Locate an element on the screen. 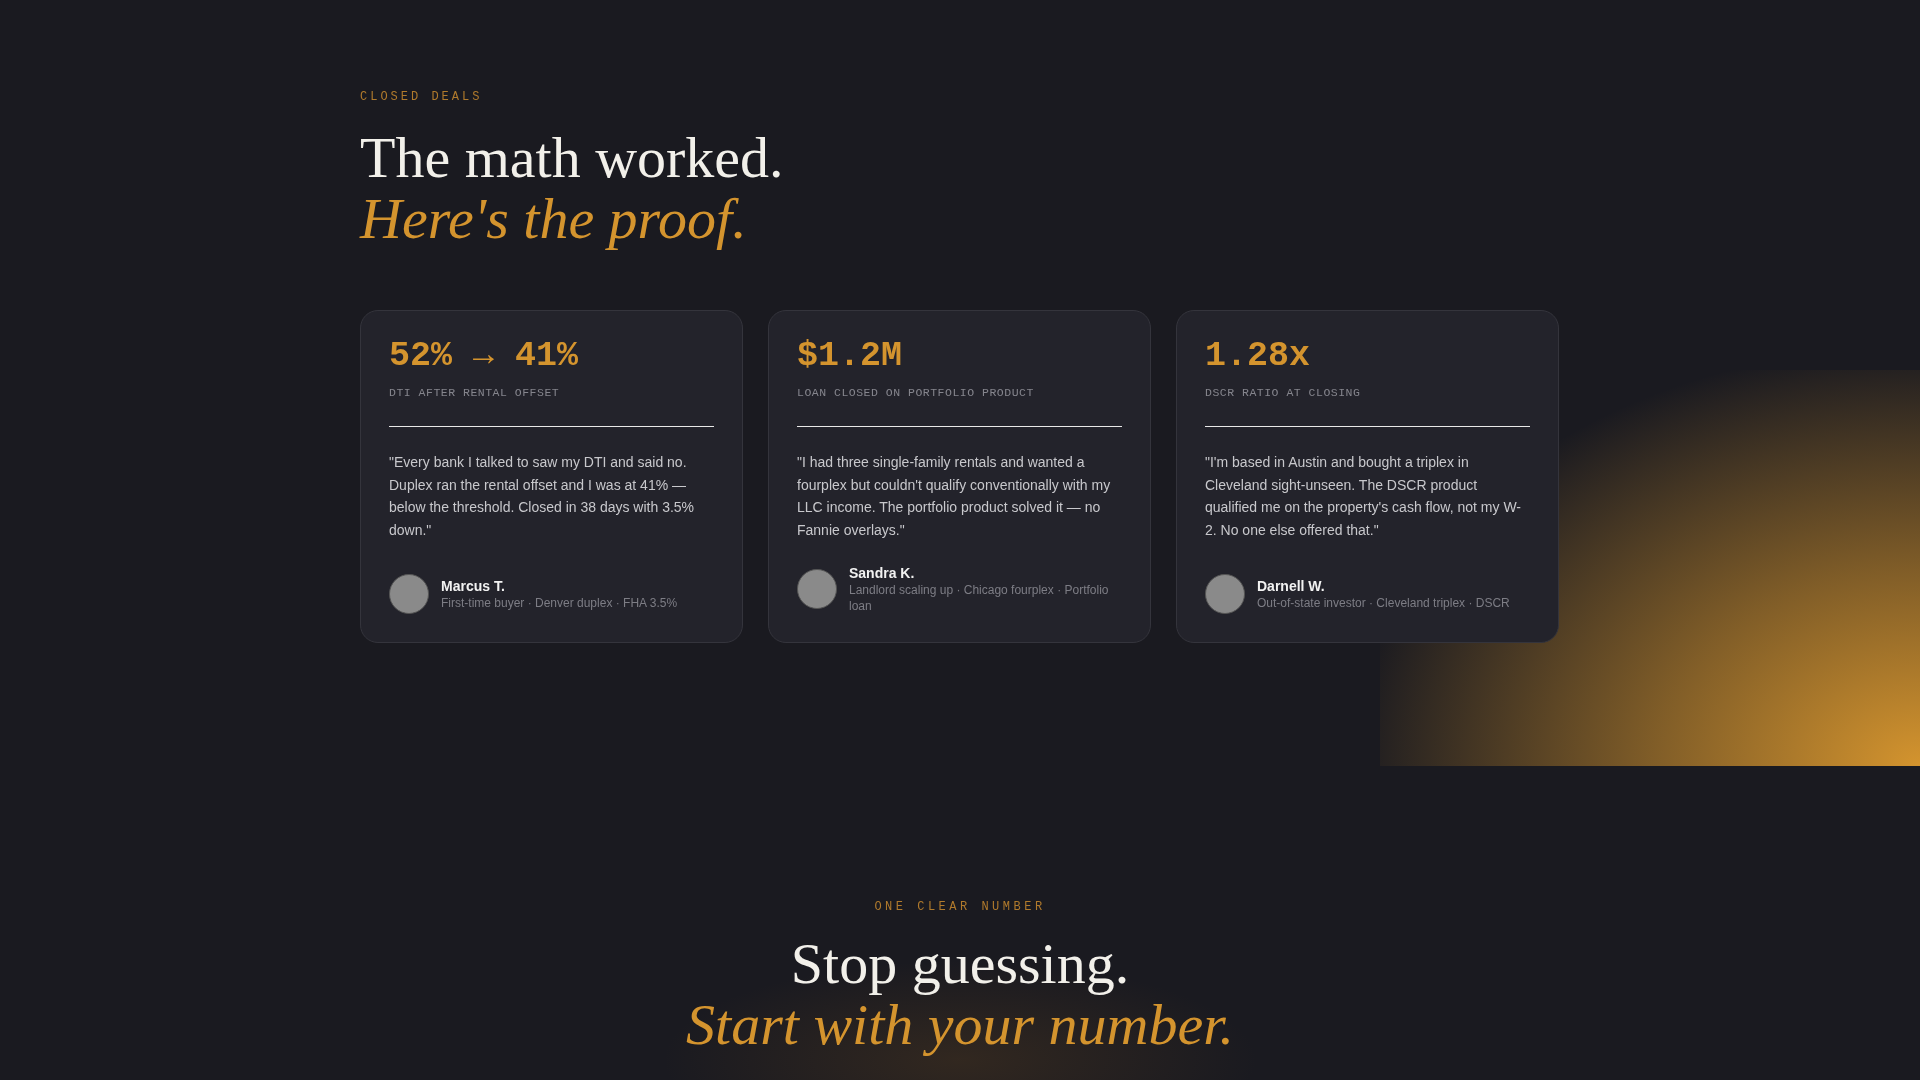 The image size is (1920, 1080). stat-value: 52% → 41% is located at coordinates (484, 356).